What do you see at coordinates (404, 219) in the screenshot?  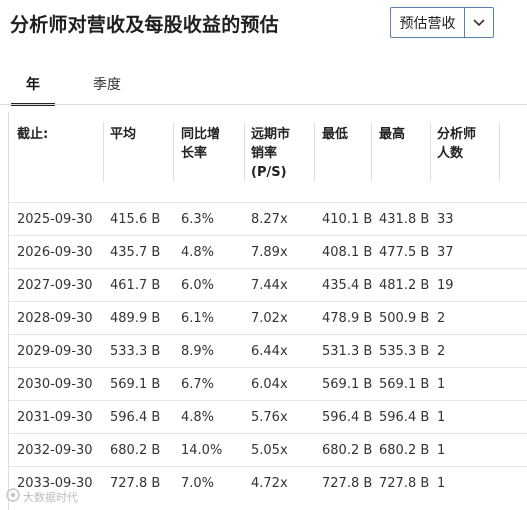 I see `cell-high: 431.8 B` at bounding box center [404, 219].